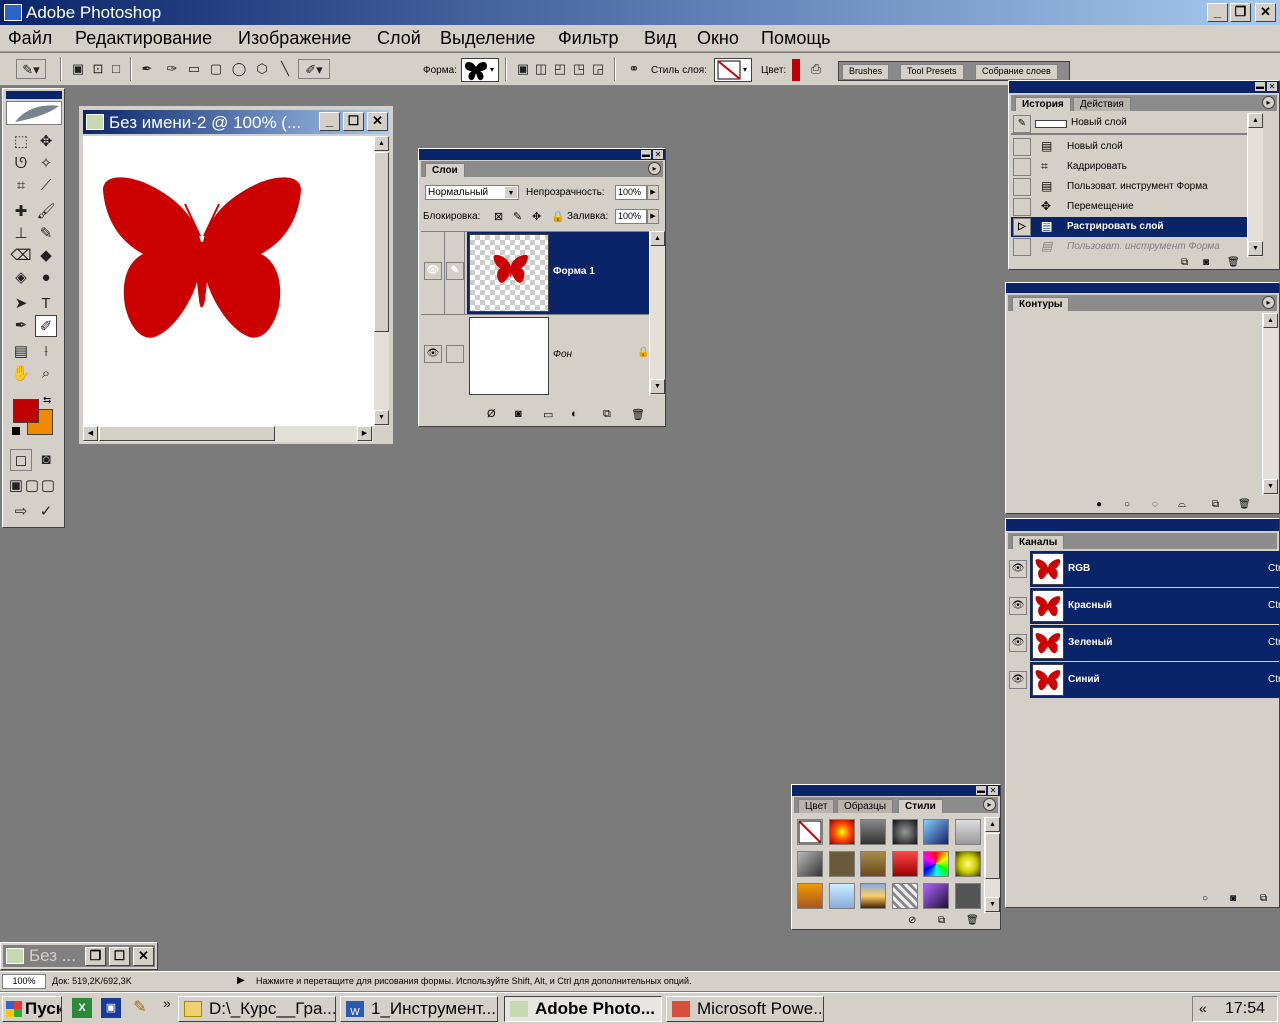 This screenshot has height=1024, width=1280. I want to click on save-quicklaunch-icon: ▣, so click(111, 1008).